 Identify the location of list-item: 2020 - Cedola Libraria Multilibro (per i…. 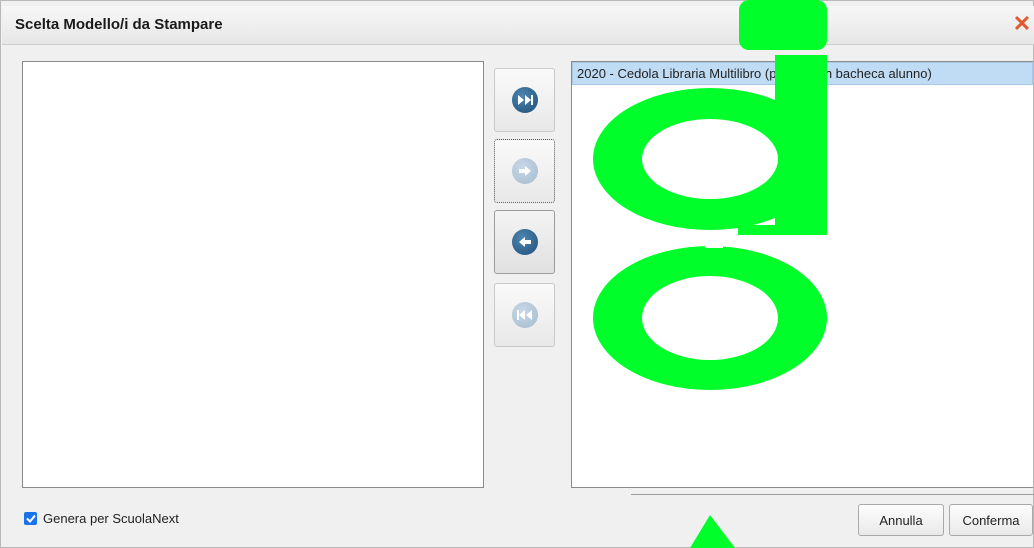
(802, 73).